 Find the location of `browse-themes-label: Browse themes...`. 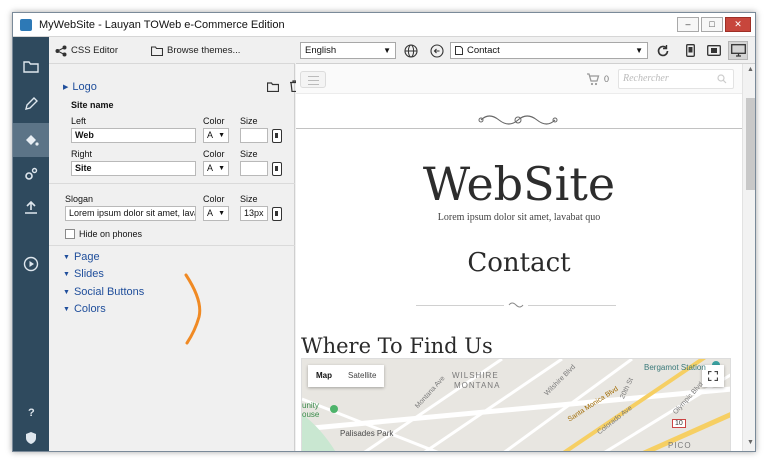

browse-themes-label: Browse themes... is located at coordinates (204, 50).